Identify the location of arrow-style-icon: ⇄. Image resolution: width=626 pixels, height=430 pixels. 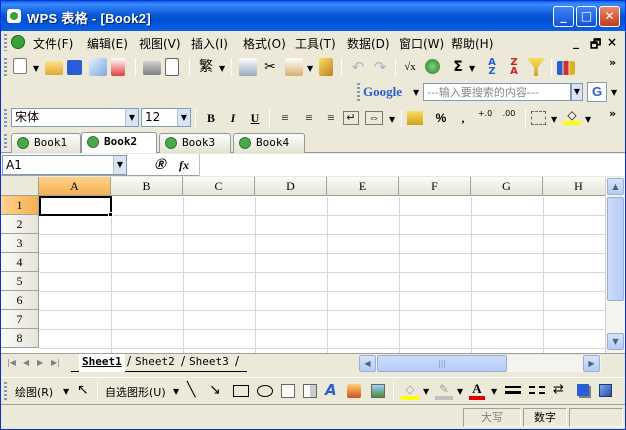
(558, 389).